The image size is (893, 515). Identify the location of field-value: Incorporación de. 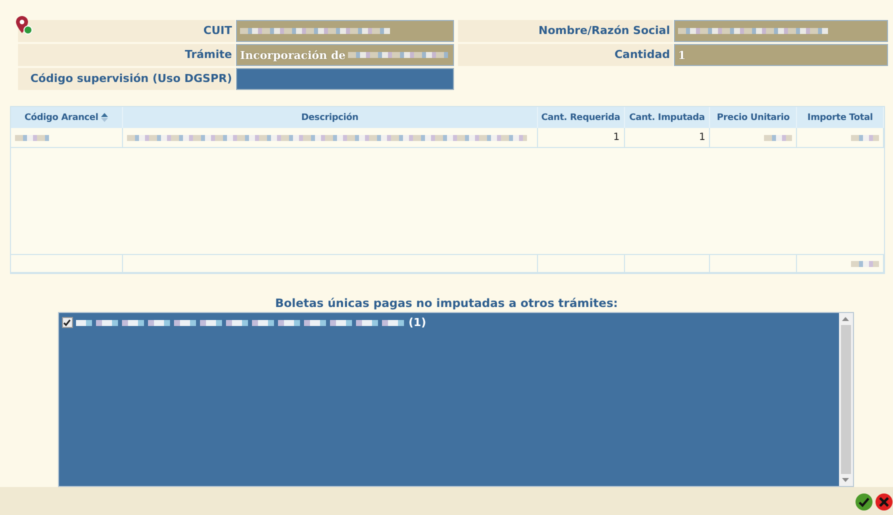
(293, 55).